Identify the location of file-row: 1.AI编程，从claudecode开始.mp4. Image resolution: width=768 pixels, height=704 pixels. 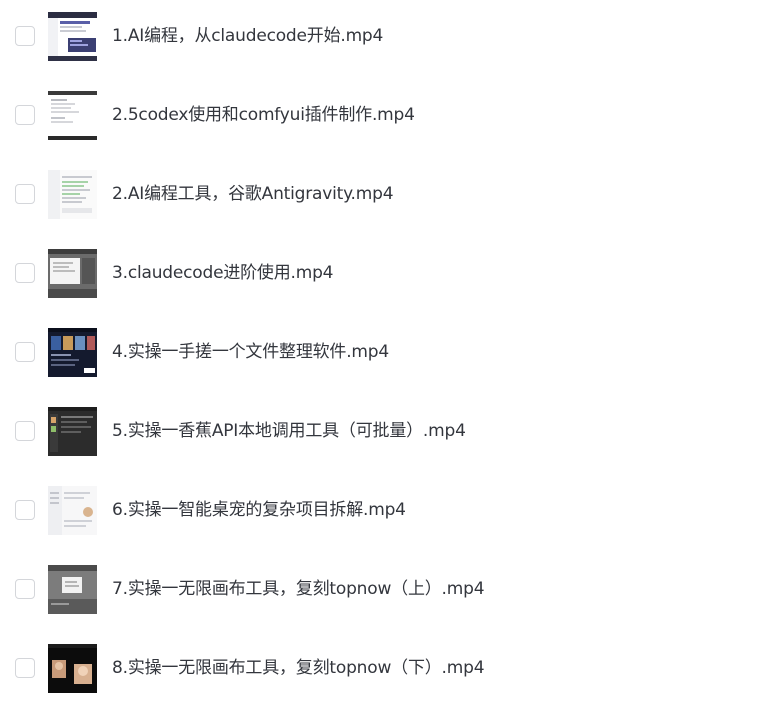
(384, 36).